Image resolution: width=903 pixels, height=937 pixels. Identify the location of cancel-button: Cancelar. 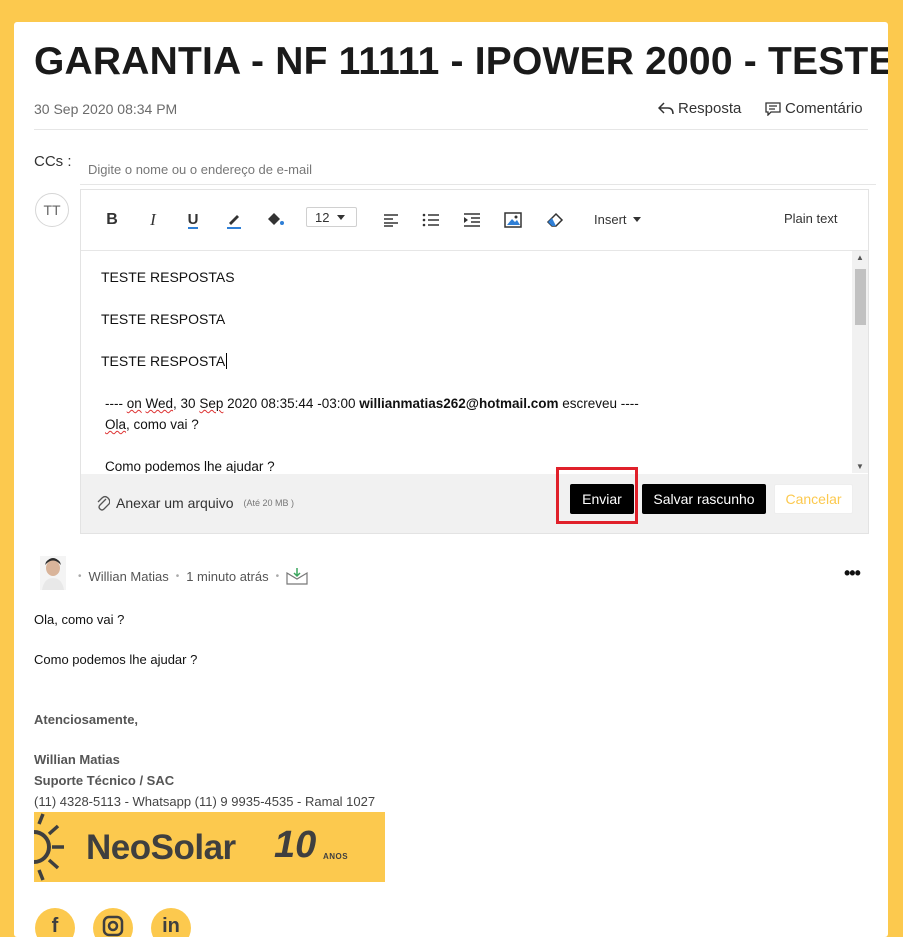
(813, 499).